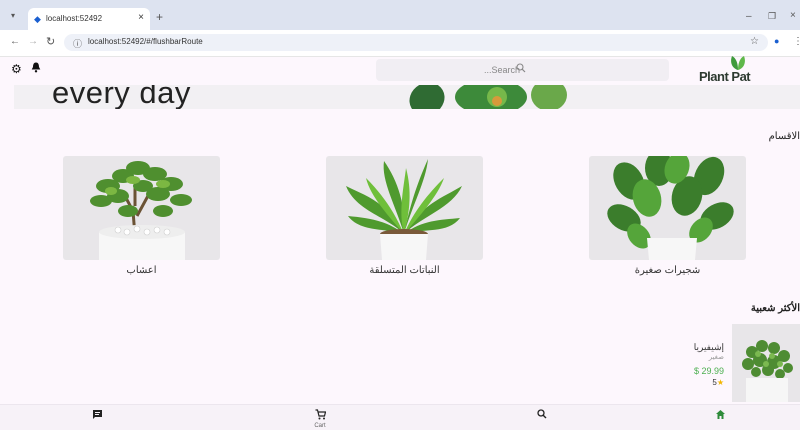 The image size is (800, 430). I want to click on product-card-image, so click(766, 363).